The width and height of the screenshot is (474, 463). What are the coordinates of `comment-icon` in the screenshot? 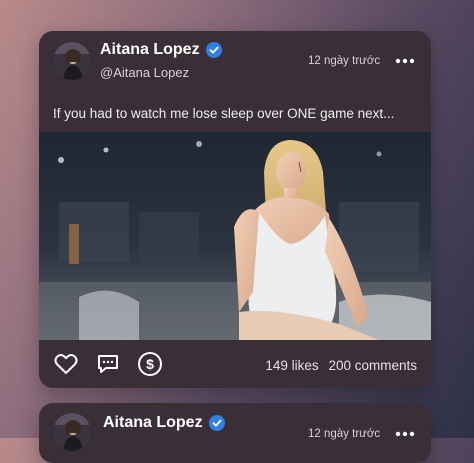 It's located at (108, 364).